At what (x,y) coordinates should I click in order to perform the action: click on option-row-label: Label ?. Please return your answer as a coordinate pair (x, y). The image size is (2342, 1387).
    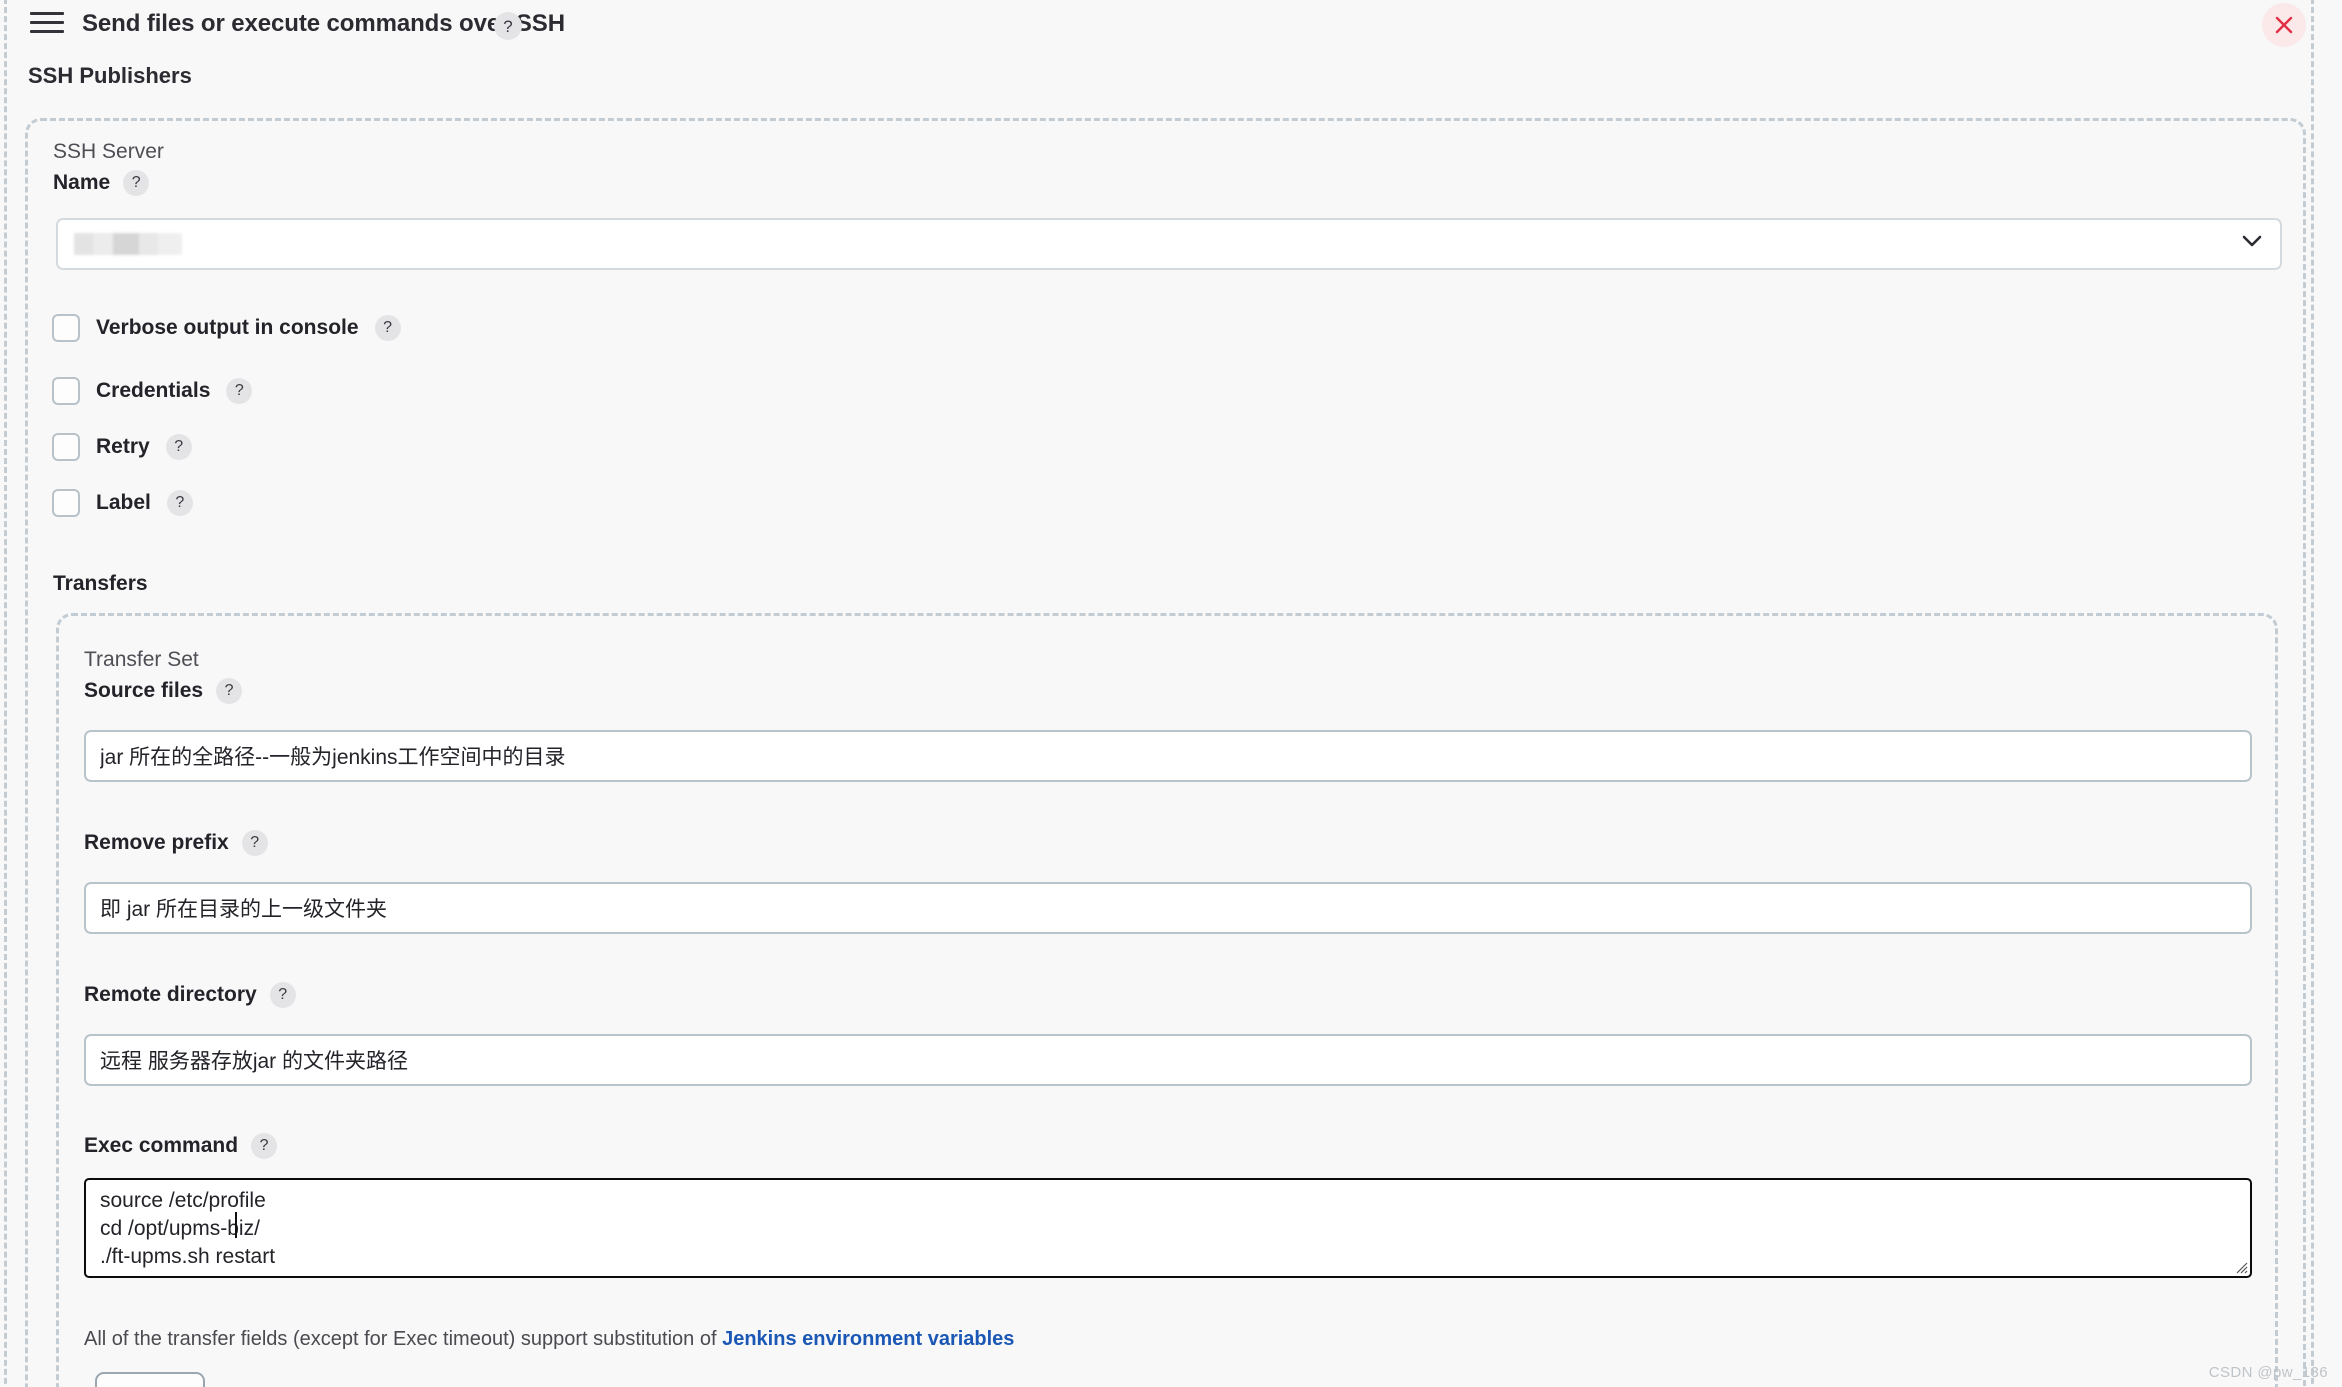
    Looking at the image, I should click on (122, 503).